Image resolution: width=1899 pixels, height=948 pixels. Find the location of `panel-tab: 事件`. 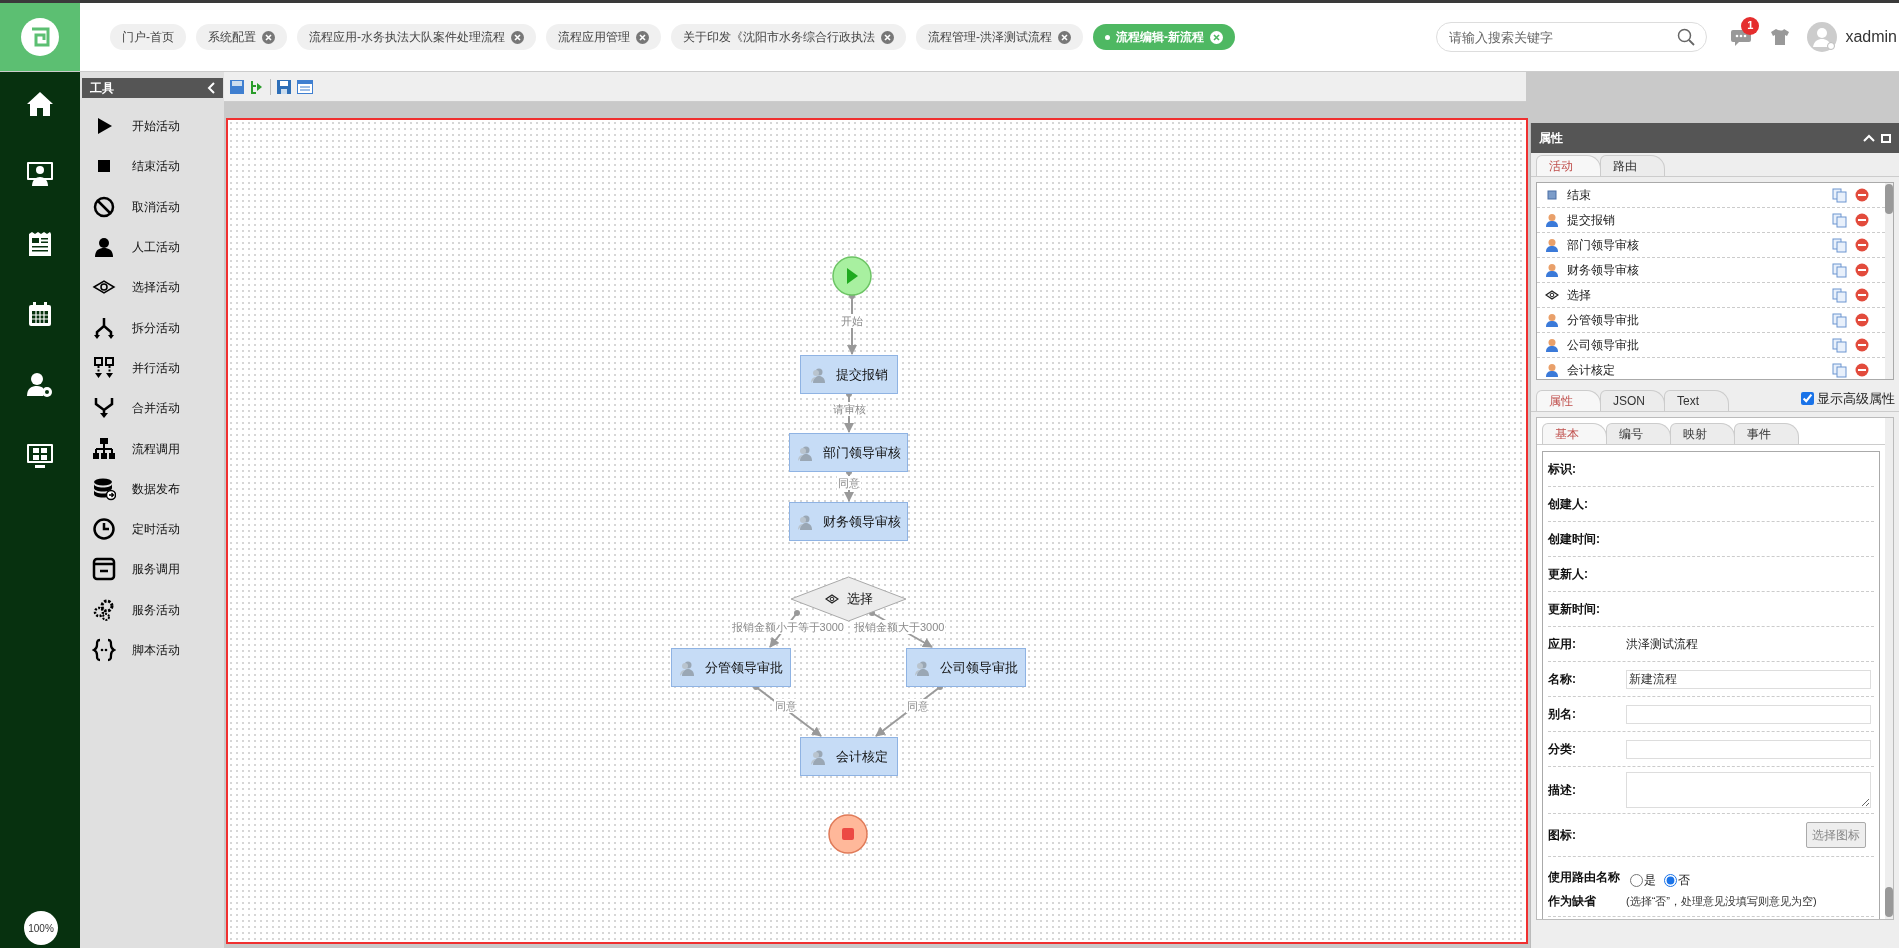

panel-tab: 事件 is located at coordinates (1766, 433).